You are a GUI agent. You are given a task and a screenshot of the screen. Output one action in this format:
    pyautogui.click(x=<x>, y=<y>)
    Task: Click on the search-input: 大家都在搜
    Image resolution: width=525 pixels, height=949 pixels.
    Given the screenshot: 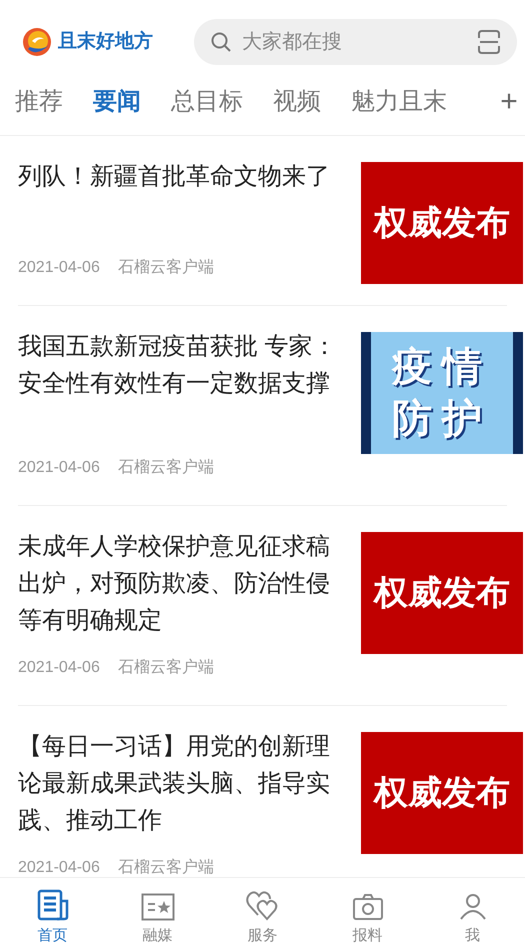 What is the action you would take?
    pyautogui.click(x=354, y=42)
    